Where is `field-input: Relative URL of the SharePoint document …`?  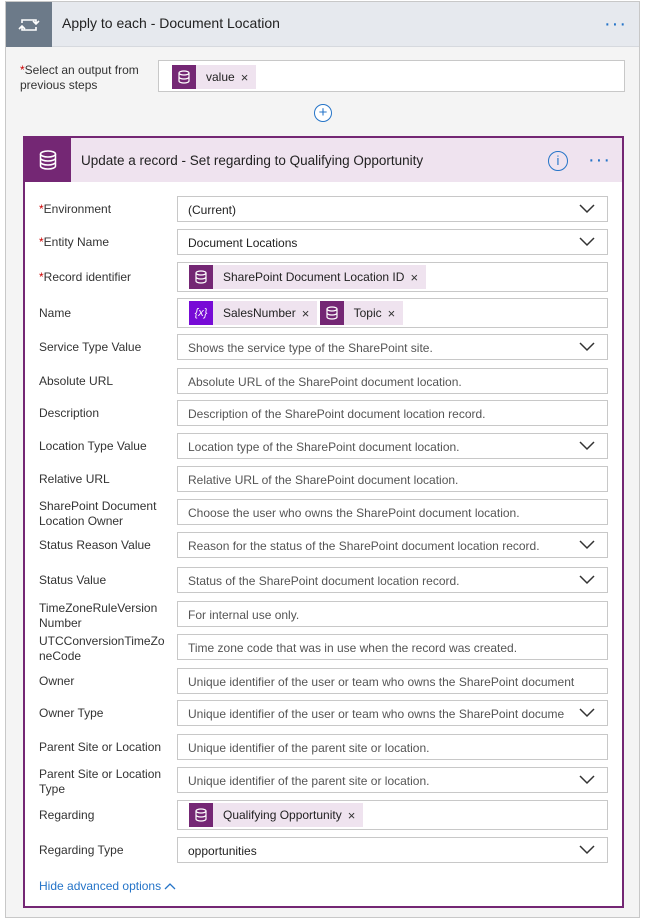 field-input: Relative URL of the SharePoint document … is located at coordinates (392, 479).